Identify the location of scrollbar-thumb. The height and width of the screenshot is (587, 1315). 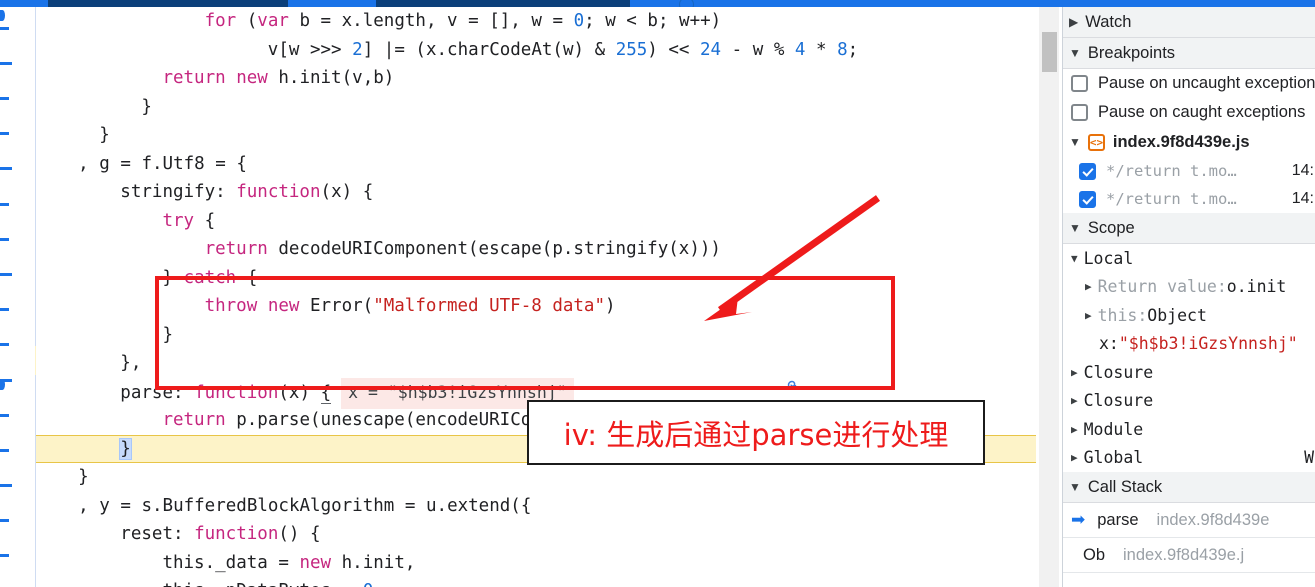
(1049, 52).